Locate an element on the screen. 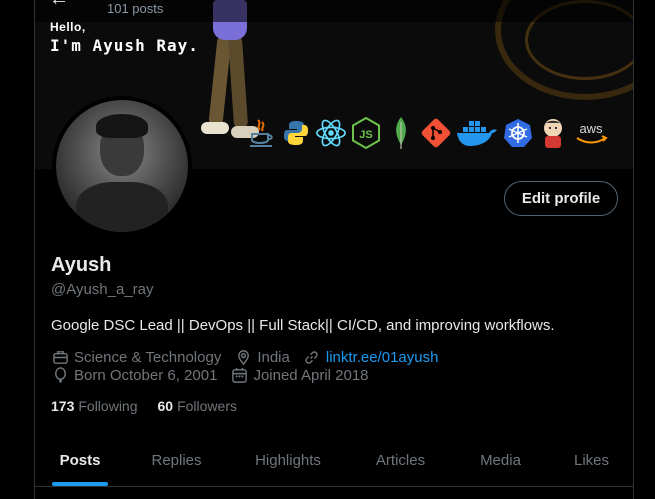 This screenshot has width=655, height=499. avatar-photo is located at coordinates (122, 166).